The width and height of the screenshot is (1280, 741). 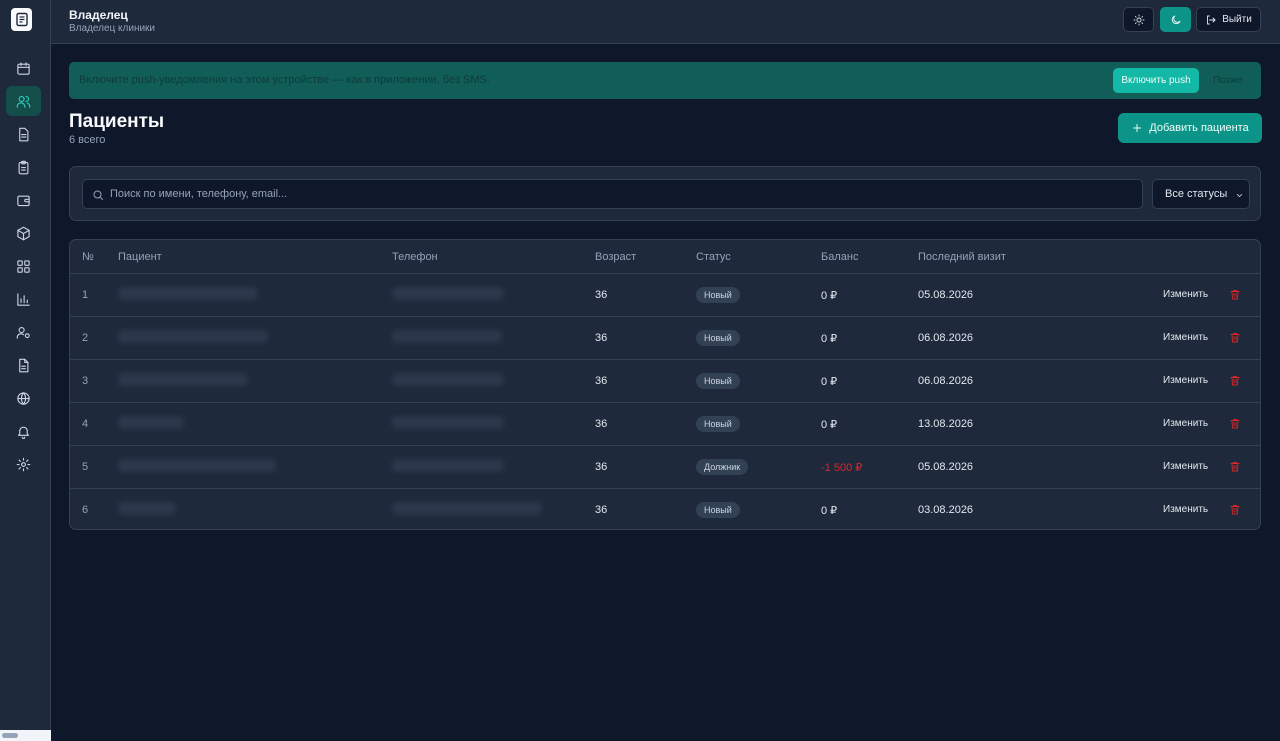 What do you see at coordinates (117, 121) in the screenshot?
I see `page-title: Пациенты` at bounding box center [117, 121].